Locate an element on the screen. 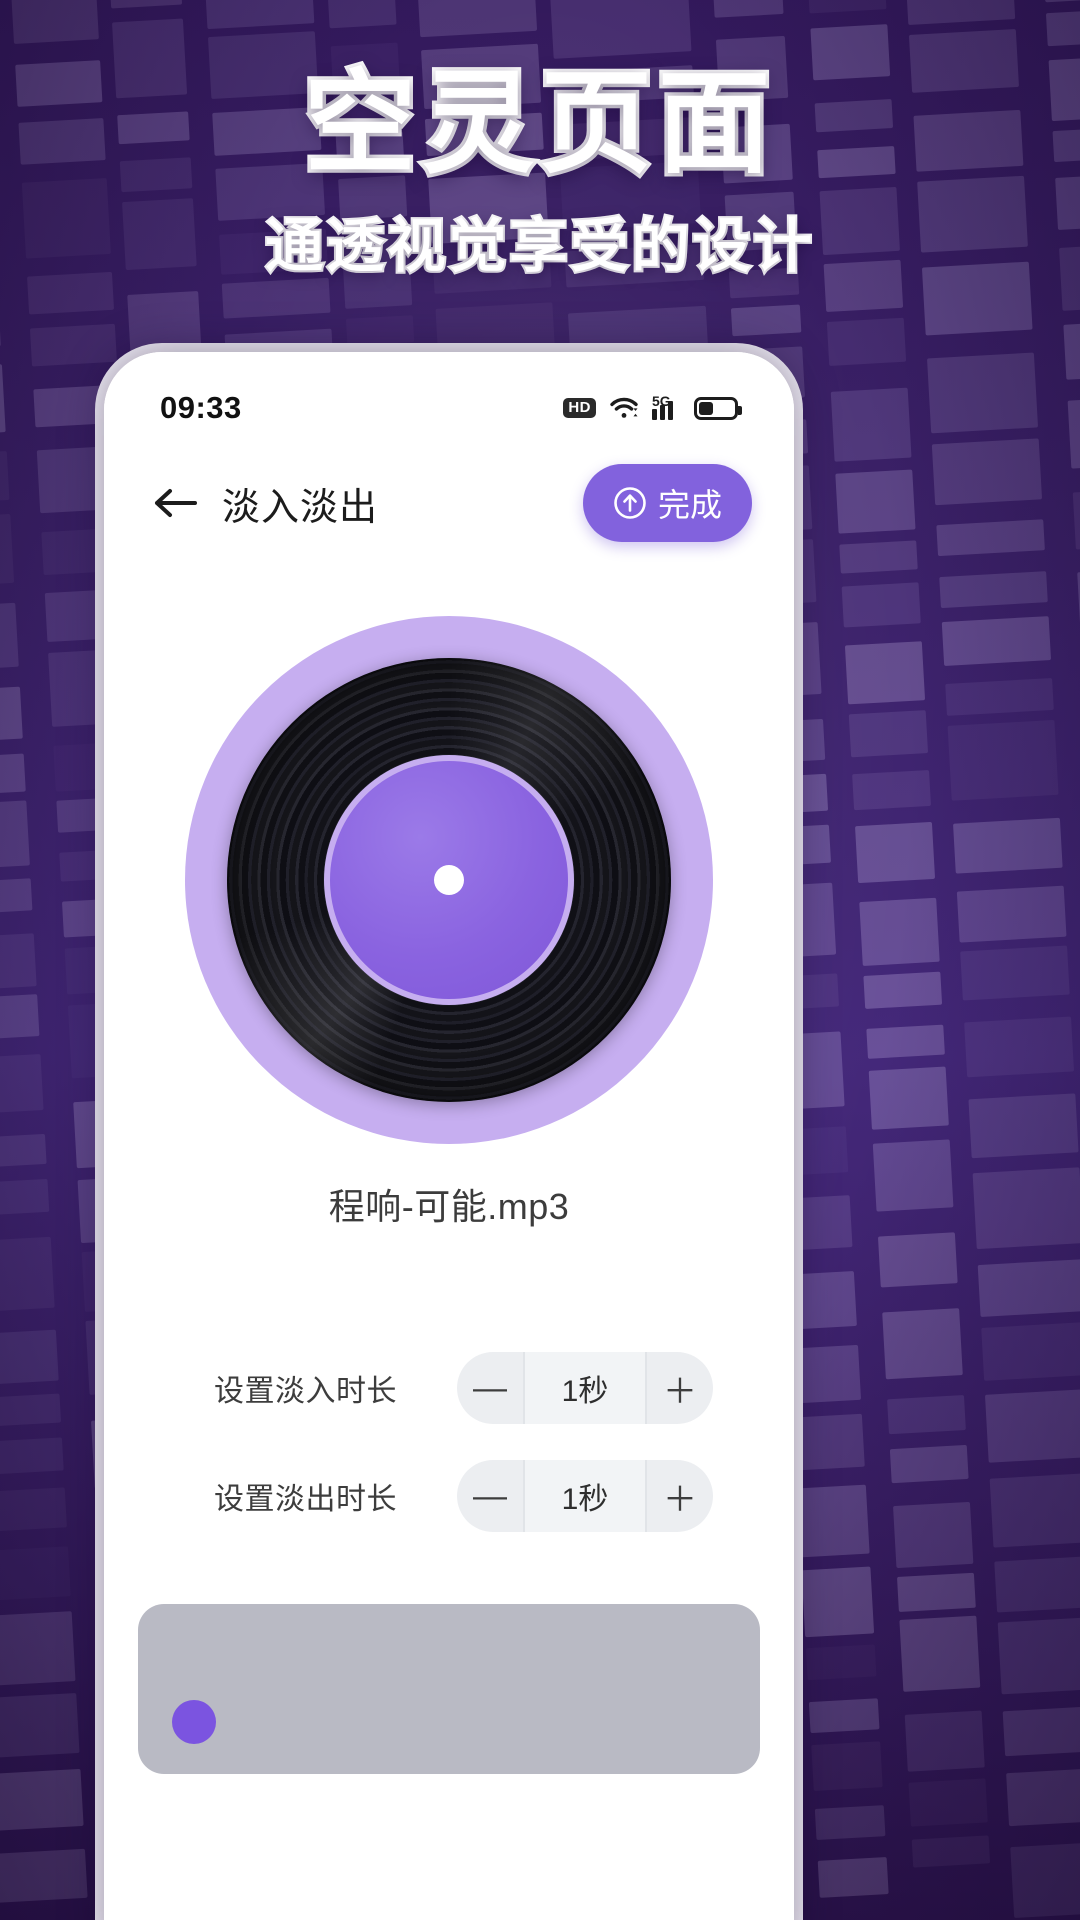 This screenshot has height=1920, width=1080. done-button-label: 完成 is located at coordinates (689, 505).